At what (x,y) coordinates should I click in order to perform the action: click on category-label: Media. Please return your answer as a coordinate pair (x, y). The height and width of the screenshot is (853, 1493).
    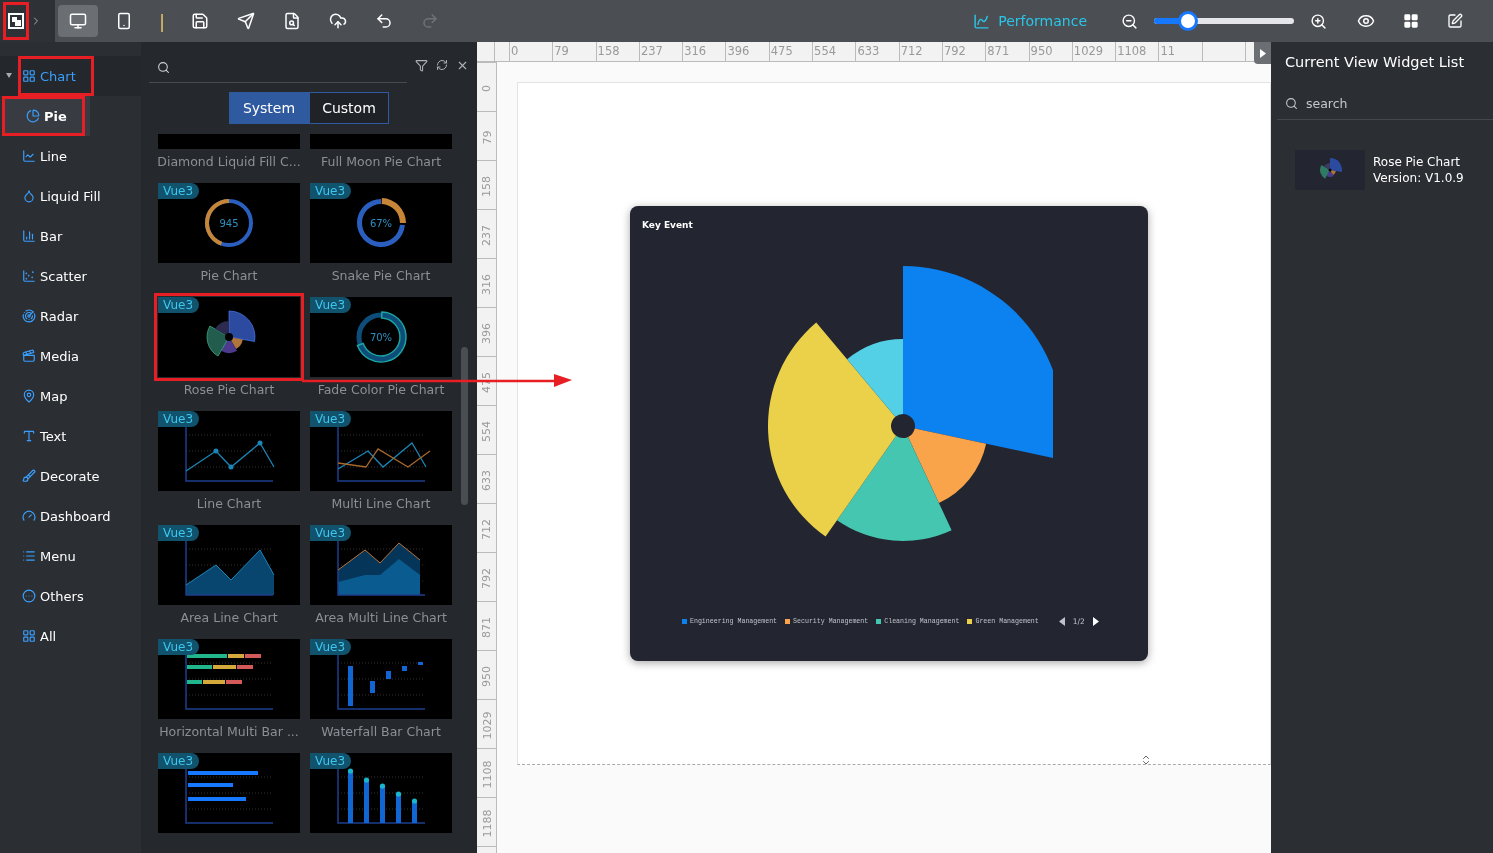
    Looking at the image, I should click on (60, 356).